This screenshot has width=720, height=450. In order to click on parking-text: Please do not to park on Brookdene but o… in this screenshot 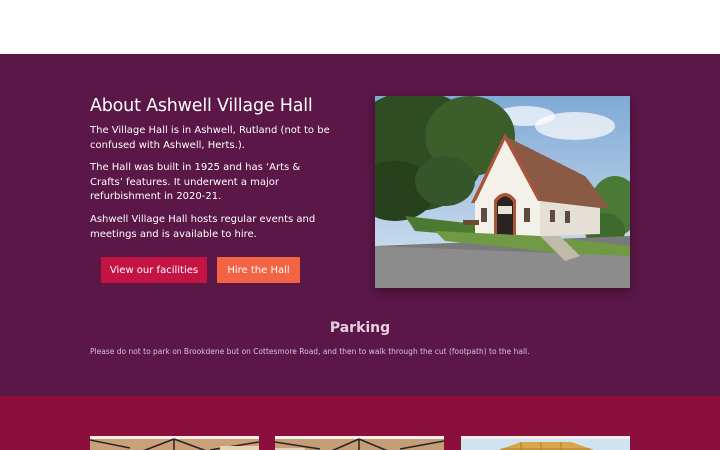, I will do `click(310, 351)`.